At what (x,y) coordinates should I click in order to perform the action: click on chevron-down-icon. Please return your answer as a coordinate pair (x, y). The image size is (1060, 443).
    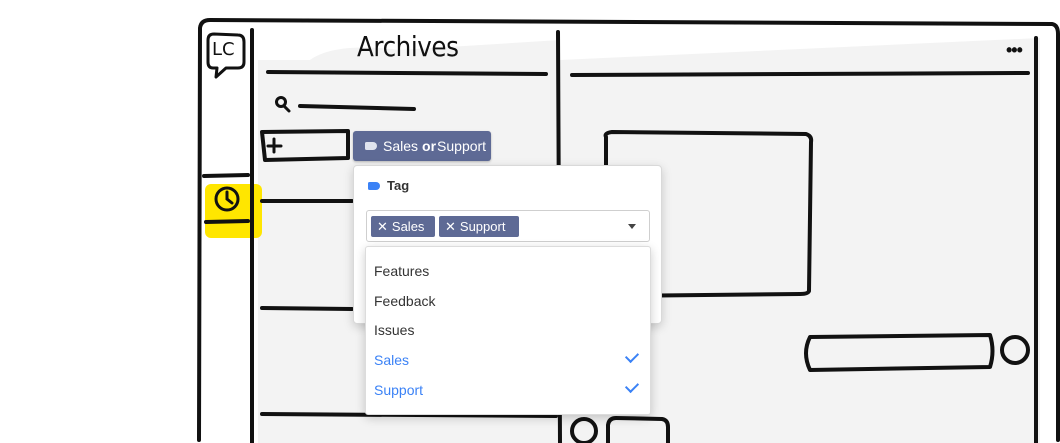
    Looking at the image, I should click on (632, 226).